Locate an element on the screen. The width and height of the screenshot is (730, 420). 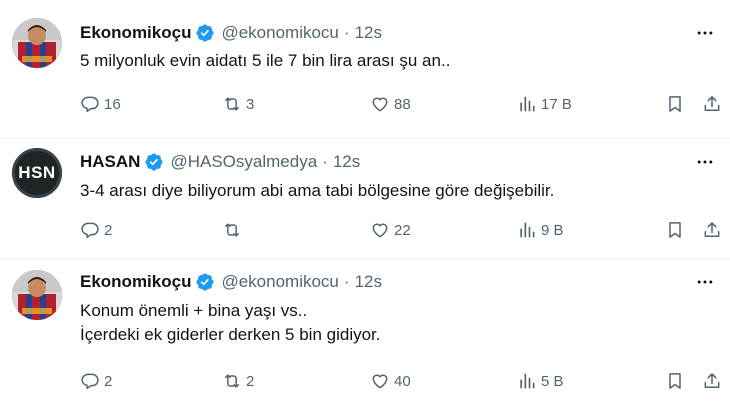
retweet-button is located at coordinates (234, 230).